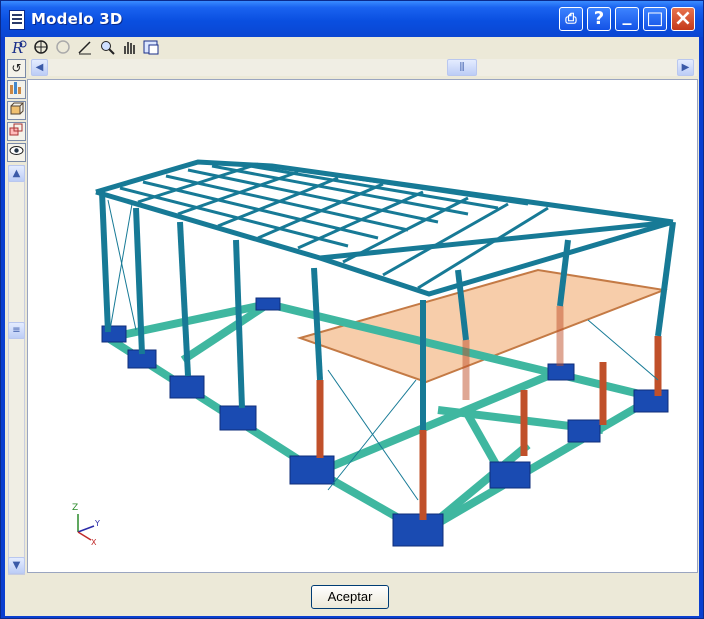 This screenshot has height=619, width=704. Describe the element at coordinates (683, 19) in the screenshot. I see `close-button: ×` at that location.